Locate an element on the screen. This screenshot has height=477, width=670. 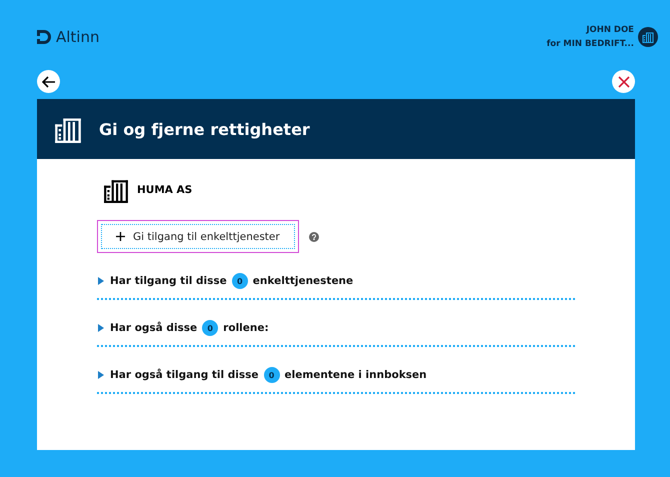
help-icon is located at coordinates (313, 237).